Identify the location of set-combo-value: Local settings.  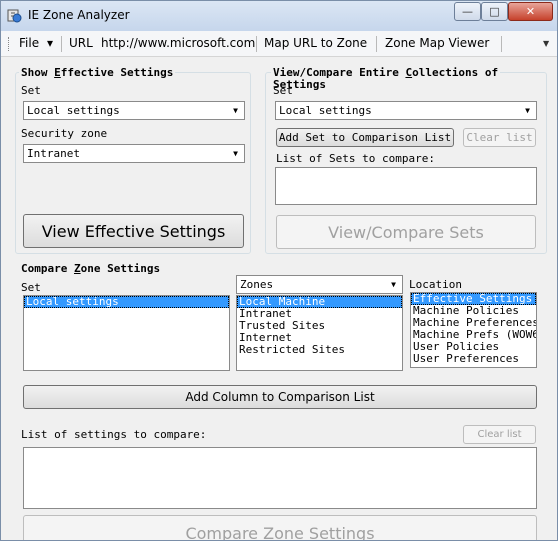
(73, 110).